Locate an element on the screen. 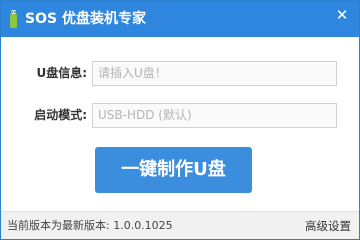 This screenshot has width=360, height=240. title-bar: SOS 优盘装机专家 ✕ is located at coordinates (180, 19).